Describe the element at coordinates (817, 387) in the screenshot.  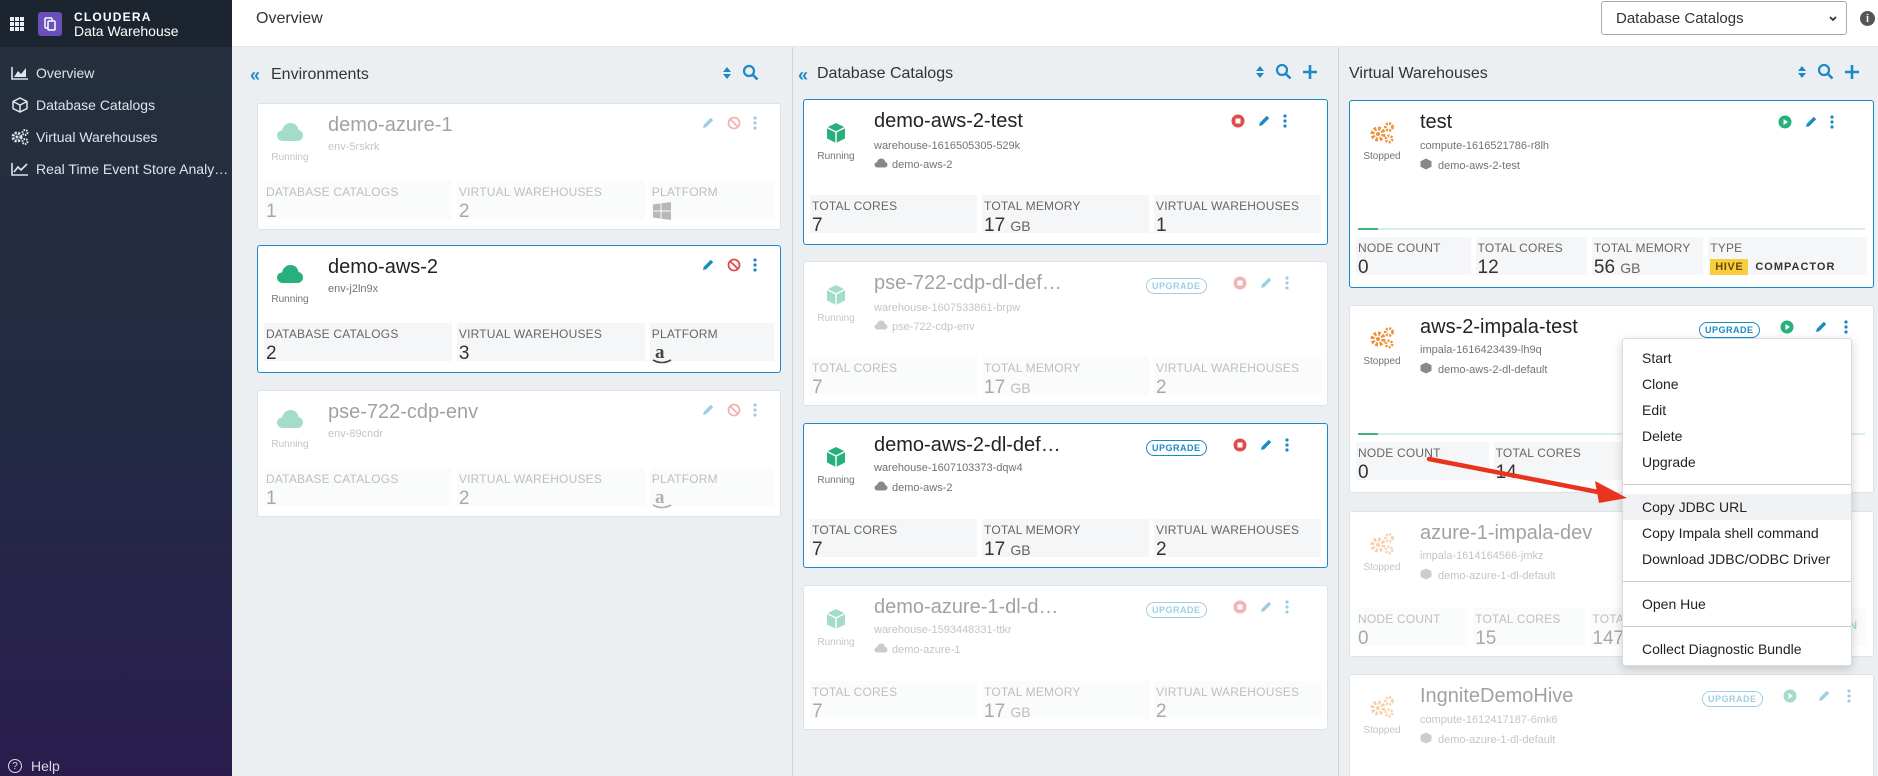
I see `stat-value: 7` at that location.